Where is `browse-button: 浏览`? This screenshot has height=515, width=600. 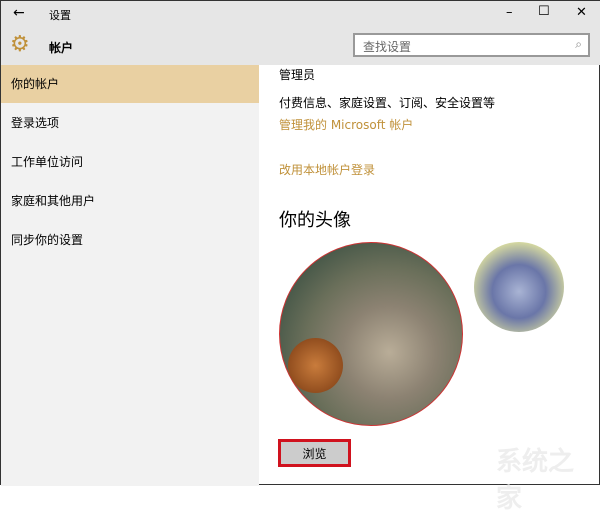 browse-button: 浏览 is located at coordinates (314, 453).